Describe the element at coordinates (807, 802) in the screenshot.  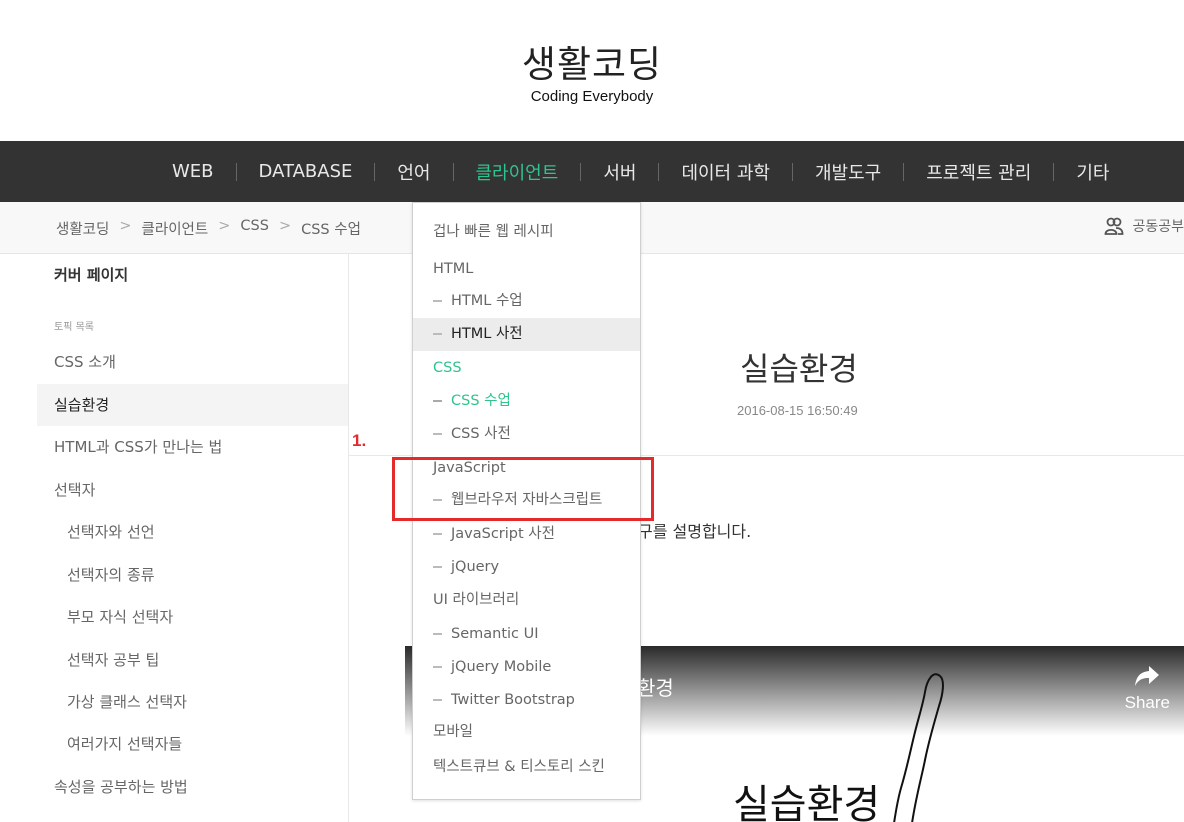
I see `video-large-text: 실습환경` at that location.